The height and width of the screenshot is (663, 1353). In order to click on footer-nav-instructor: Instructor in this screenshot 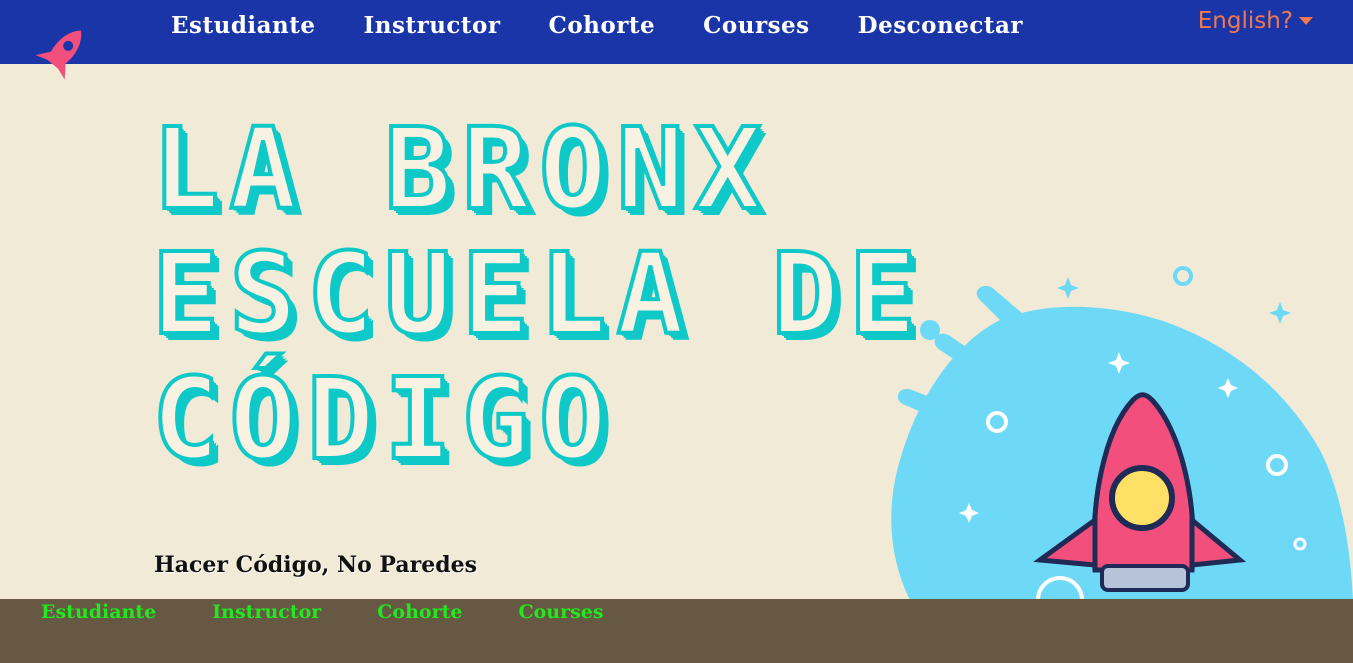, I will do `click(266, 612)`.